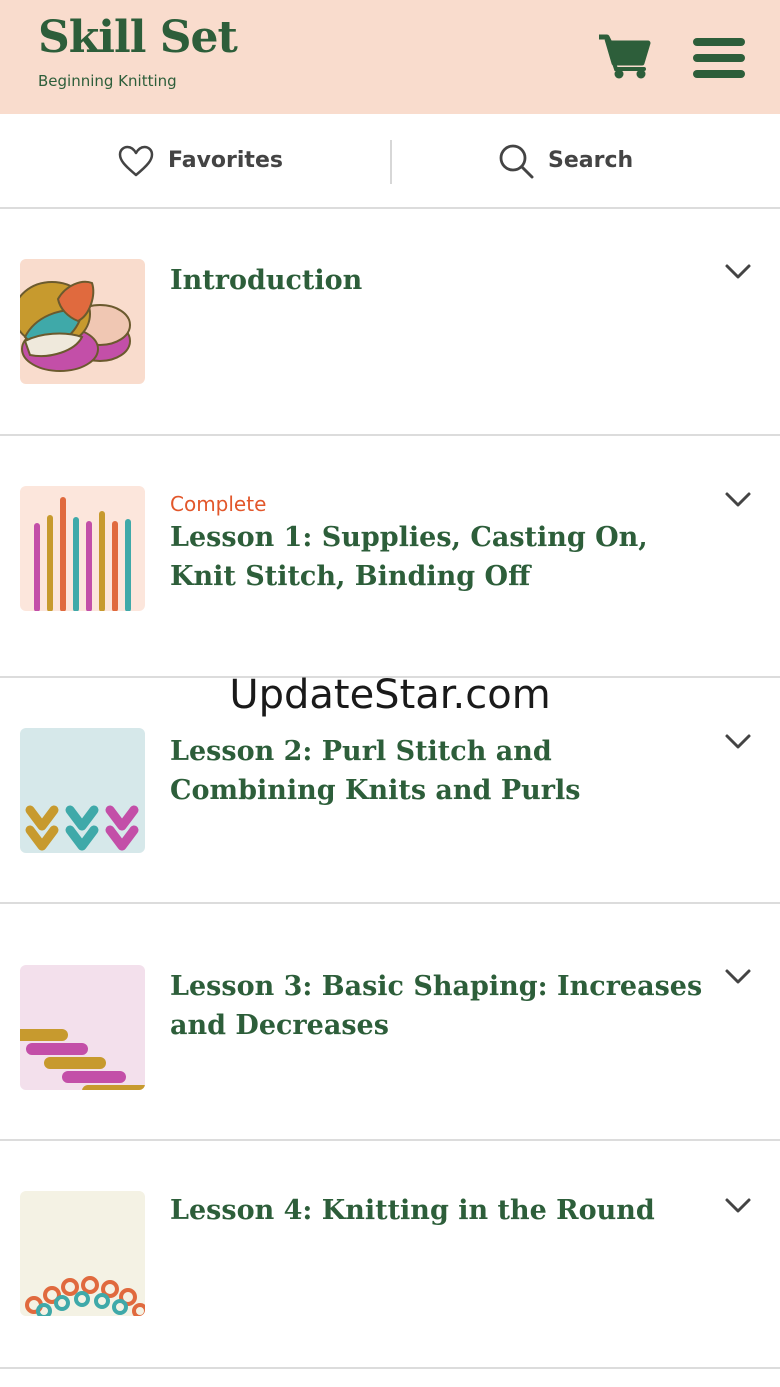 This screenshot has width=780, height=1387. What do you see at coordinates (82, 790) in the screenshot?
I see `stitches-thumbnail` at bounding box center [82, 790].